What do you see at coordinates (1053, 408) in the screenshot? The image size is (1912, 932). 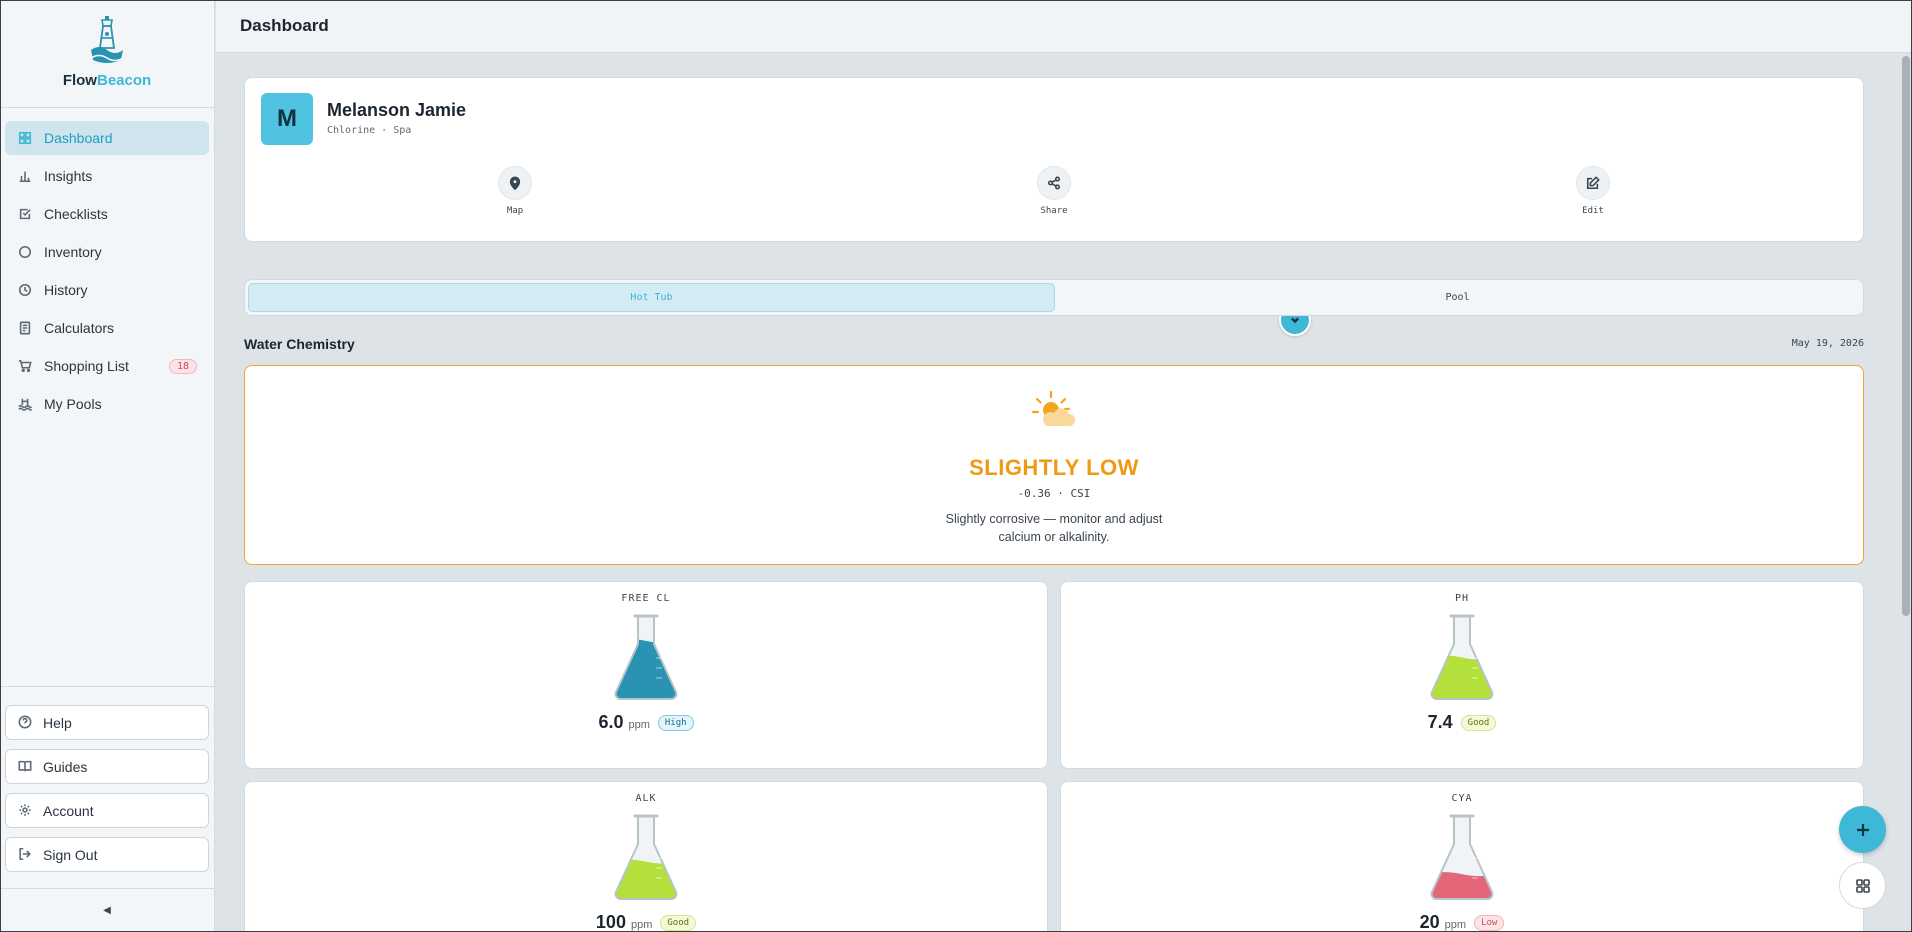 I see `sun-cloud-icon` at bounding box center [1053, 408].